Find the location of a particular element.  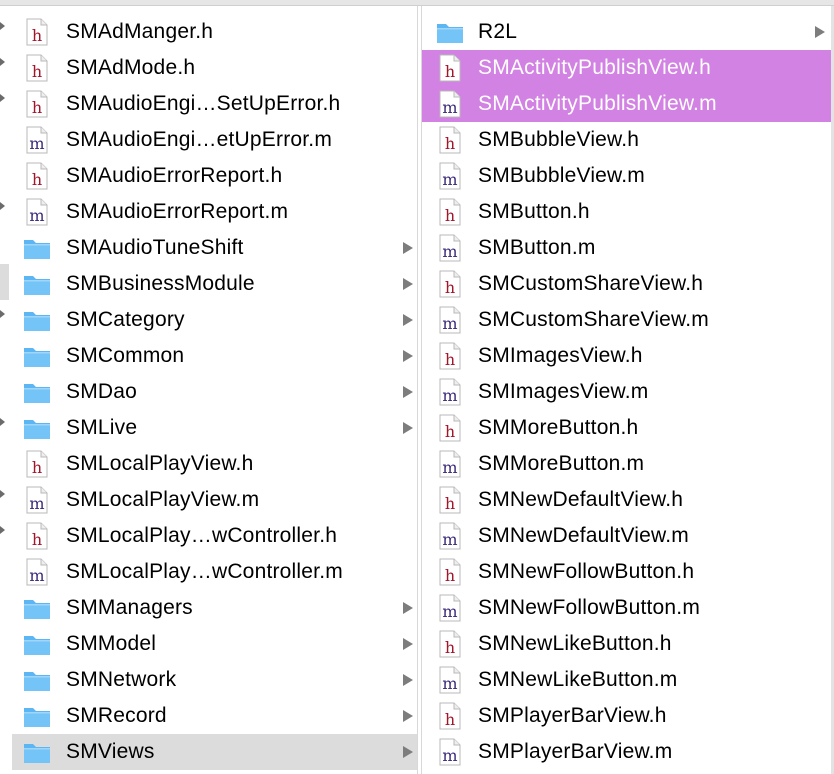

file-name: SMCustomShareView.h is located at coordinates (591, 283).